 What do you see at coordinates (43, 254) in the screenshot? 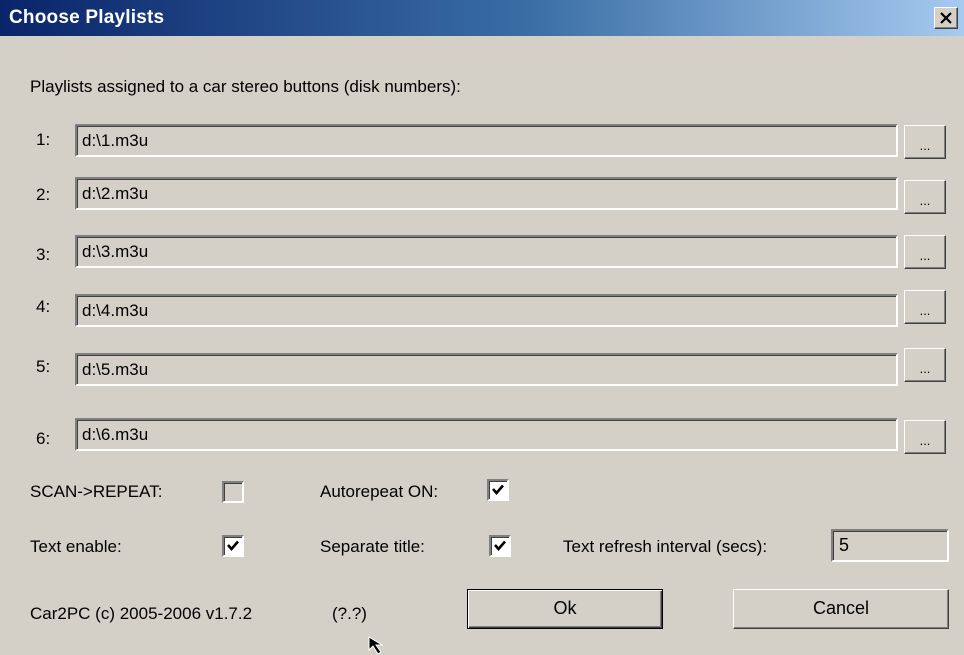
I see `playlist-3-label: 3:` at bounding box center [43, 254].